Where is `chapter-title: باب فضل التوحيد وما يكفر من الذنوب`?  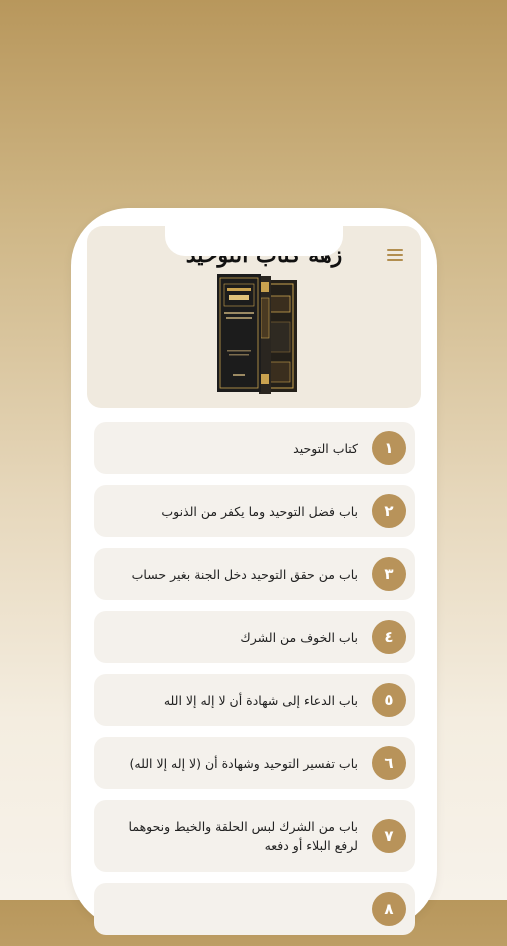
chapter-title: باب فضل التوحيد وما يكفر من الذنوب is located at coordinates (259, 511).